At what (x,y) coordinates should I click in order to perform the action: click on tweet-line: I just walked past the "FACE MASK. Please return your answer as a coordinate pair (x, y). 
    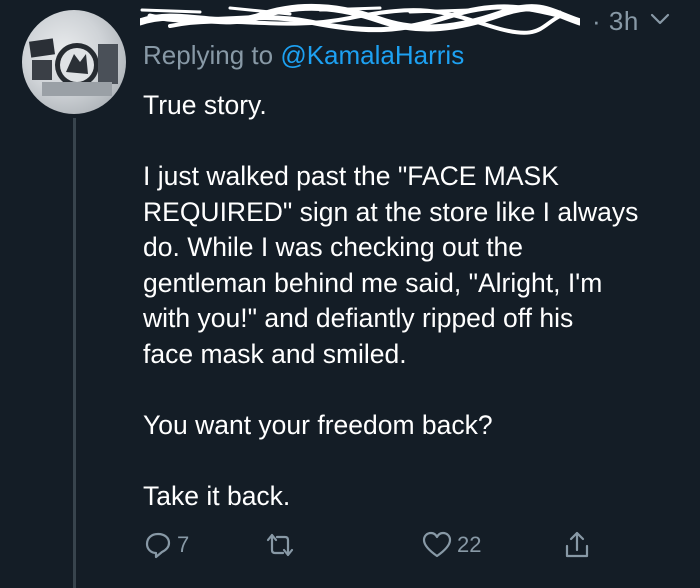
    Looking at the image, I should click on (351, 176).